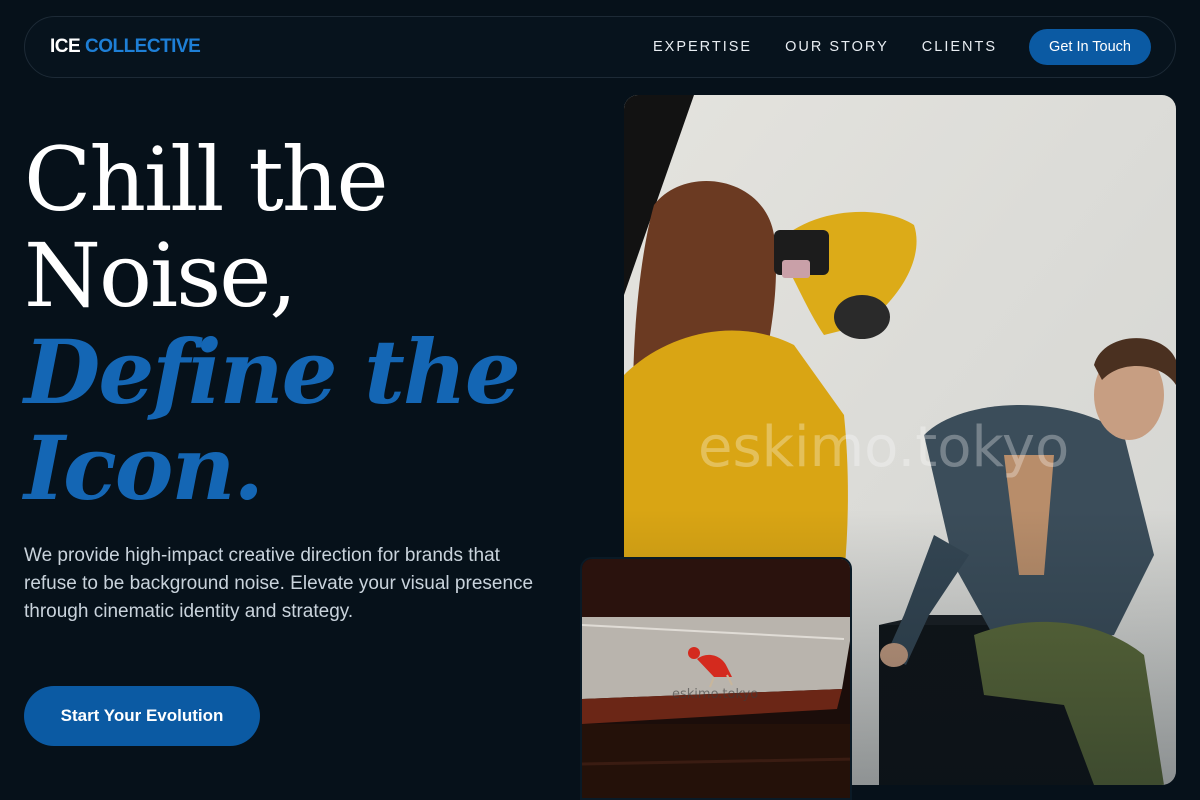  What do you see at coordinates (715, 694) in the screenshot?
I see `inset-watermark: eskimo.tokyo` at bounding box center [715, 694].